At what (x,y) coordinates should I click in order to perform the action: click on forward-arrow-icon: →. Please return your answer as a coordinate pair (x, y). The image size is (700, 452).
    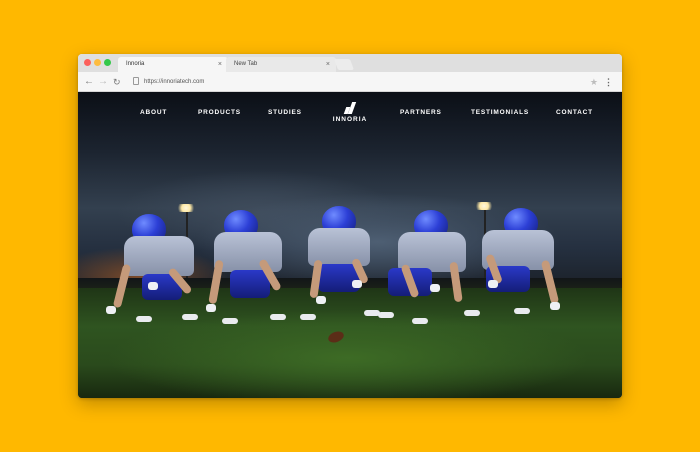
    Looking at the image, I should click on (103, 82).